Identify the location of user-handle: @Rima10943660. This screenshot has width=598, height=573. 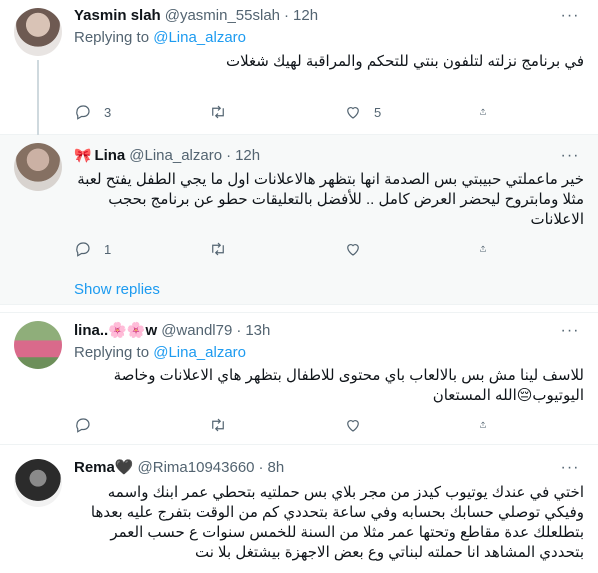
(196, 467).